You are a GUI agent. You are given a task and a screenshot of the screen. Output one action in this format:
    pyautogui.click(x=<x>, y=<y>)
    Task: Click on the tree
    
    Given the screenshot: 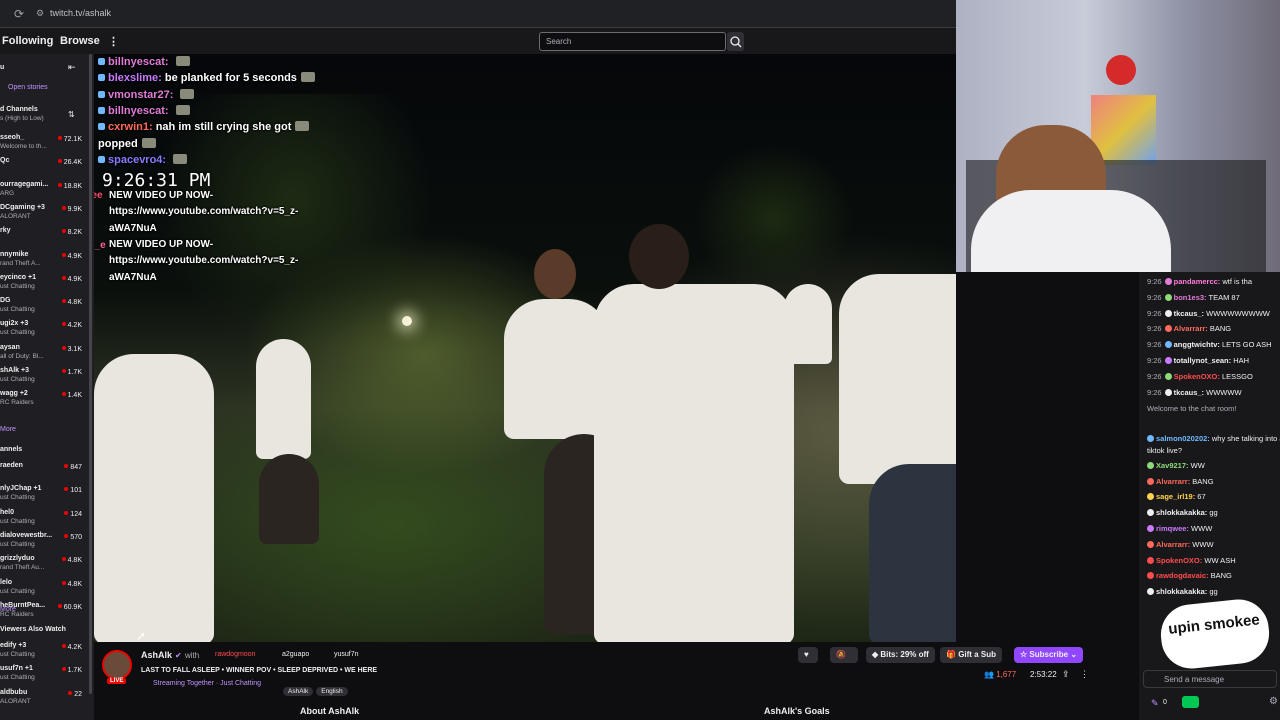 What is the action you would take?
    pyautogui.click(x=774, y=219)
    